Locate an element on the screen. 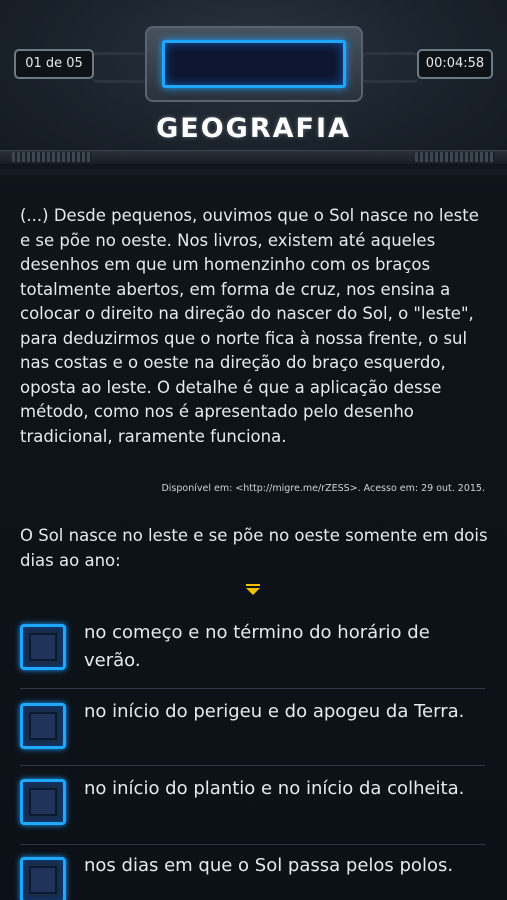  answer-option-d: nos dias em que o Sol passa pelos polos. is located at coordinates (253, 876).